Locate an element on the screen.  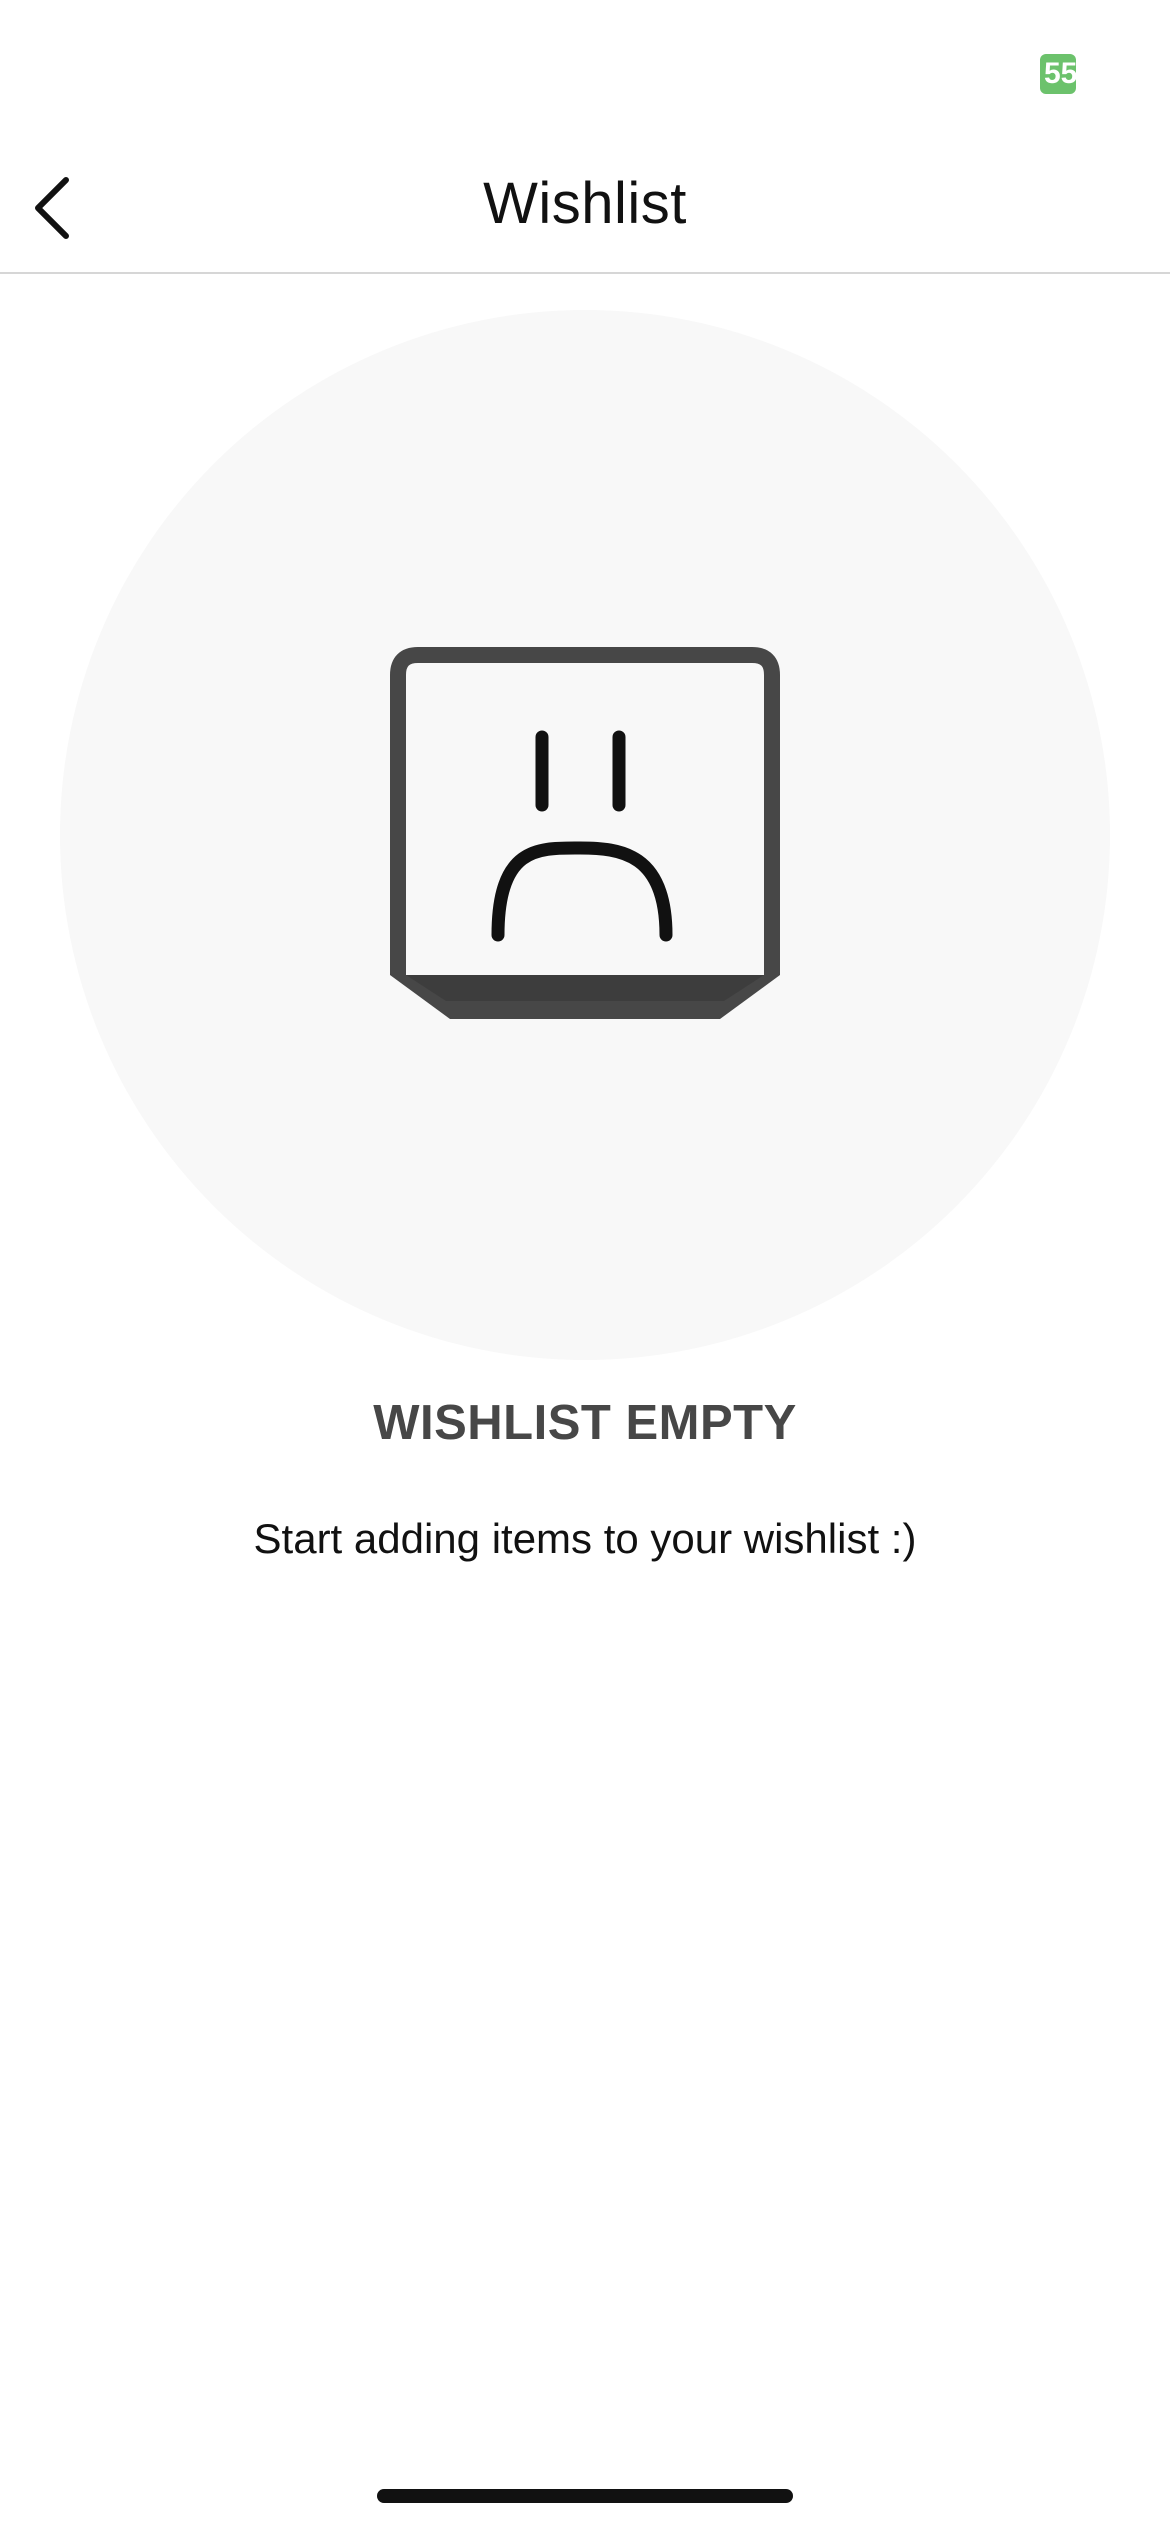
page-title: Wishlist is located at coordinates (585, 203).